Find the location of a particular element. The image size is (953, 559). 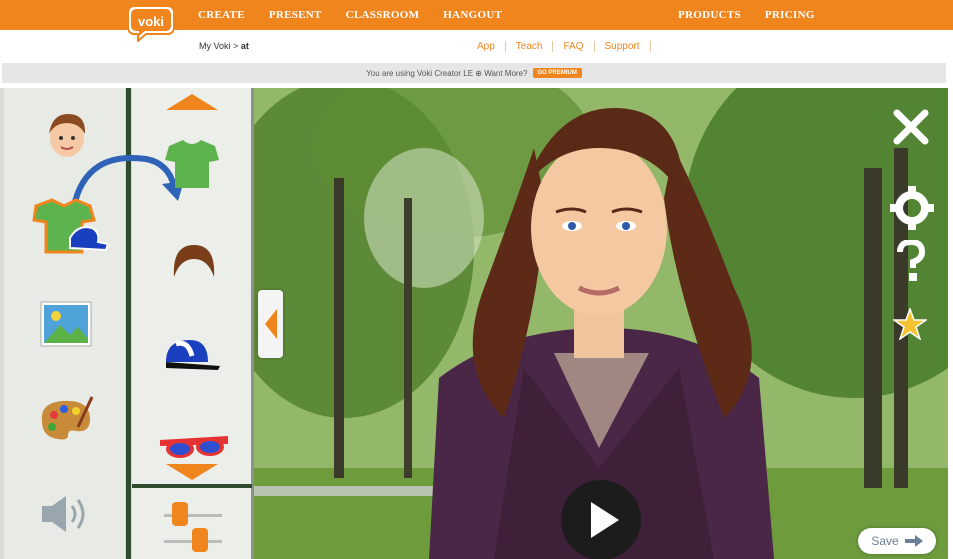

favorite-star-icon is located at coordinates (910, 324).